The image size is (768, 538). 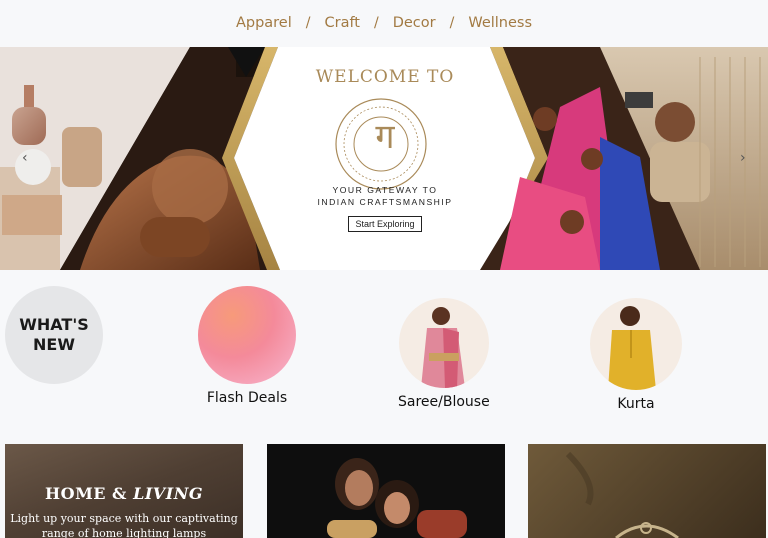 I want to click on category-whats-new: WHAT'S NEW, so click(x=54, y=335).